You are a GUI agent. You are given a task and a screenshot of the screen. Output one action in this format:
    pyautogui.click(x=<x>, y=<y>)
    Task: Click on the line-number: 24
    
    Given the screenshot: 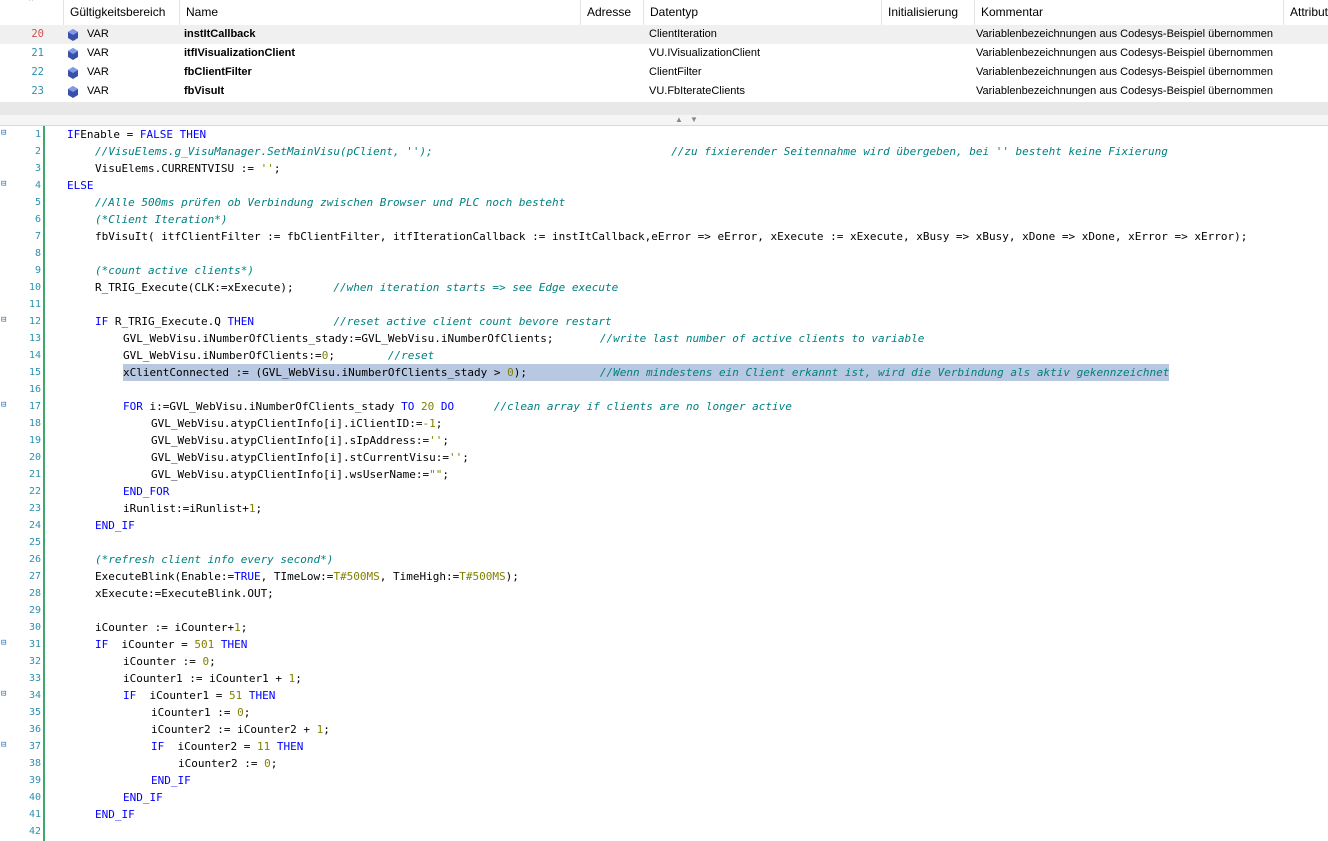 What is the action you would take?
    pyautogui.click(x=34, y=525)
    